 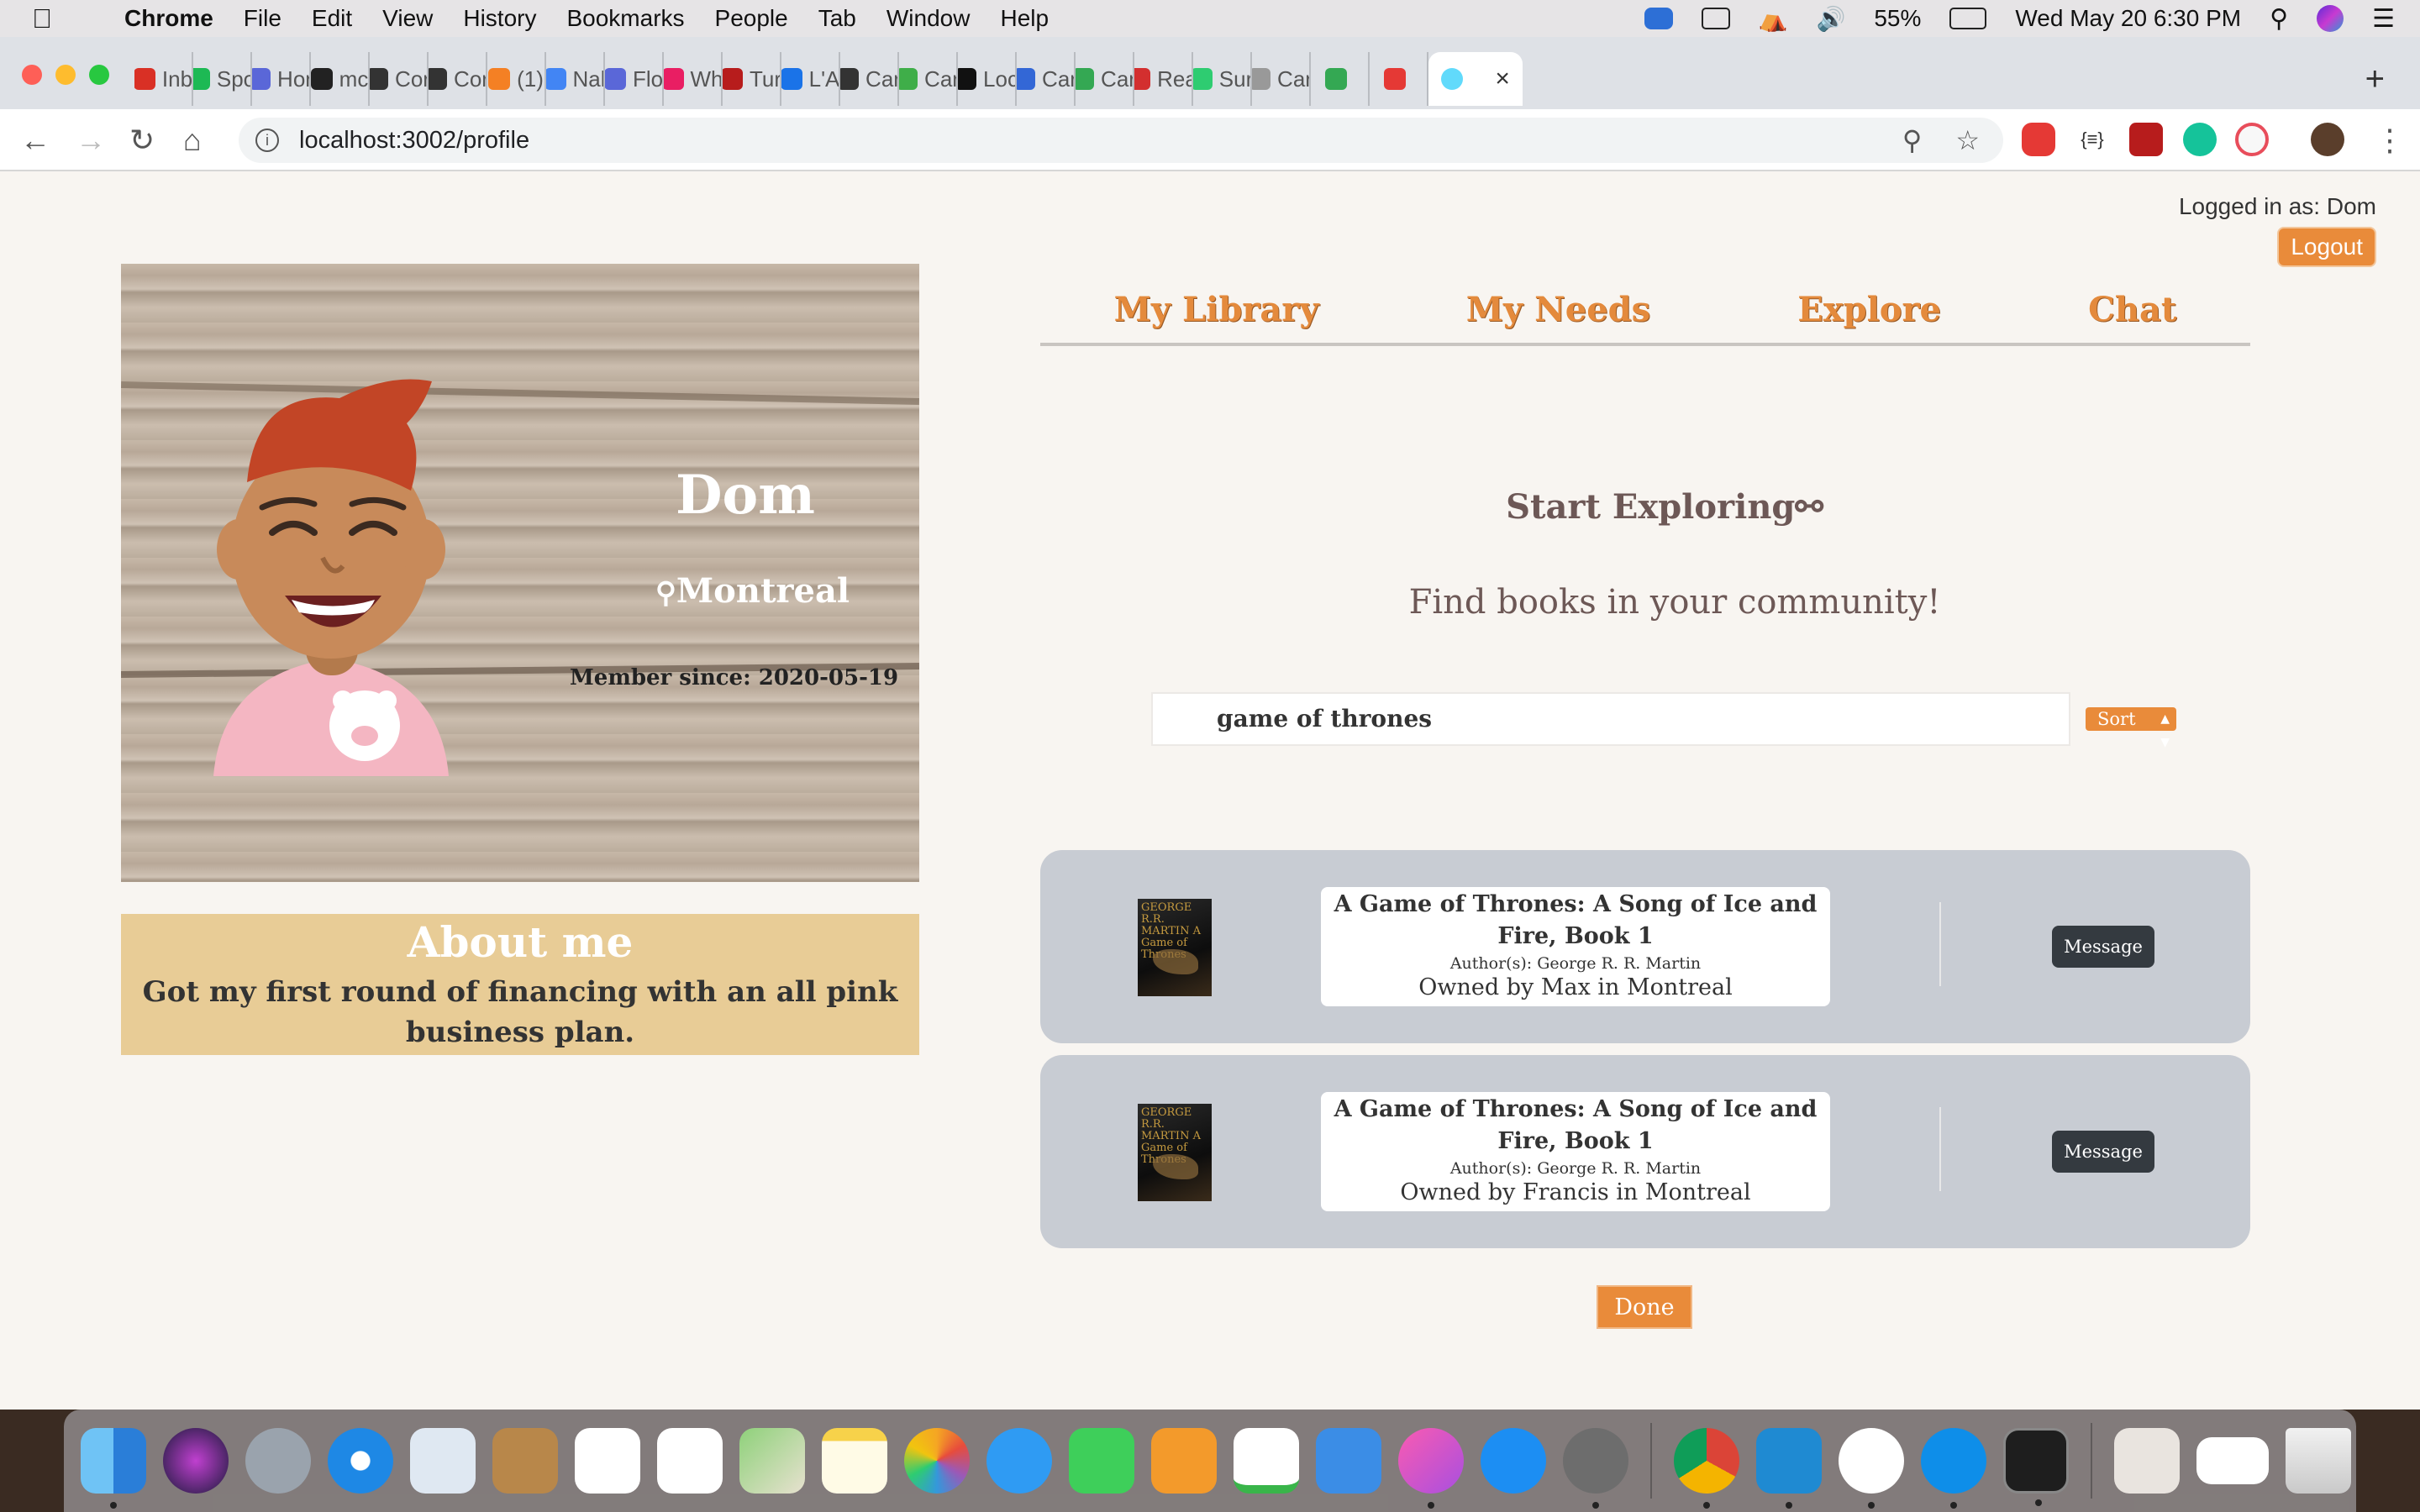 What do you see at coordinates (1184, 1461) in the screenshot?
I see `pages-icon` at bounding box center [1184, 1461].